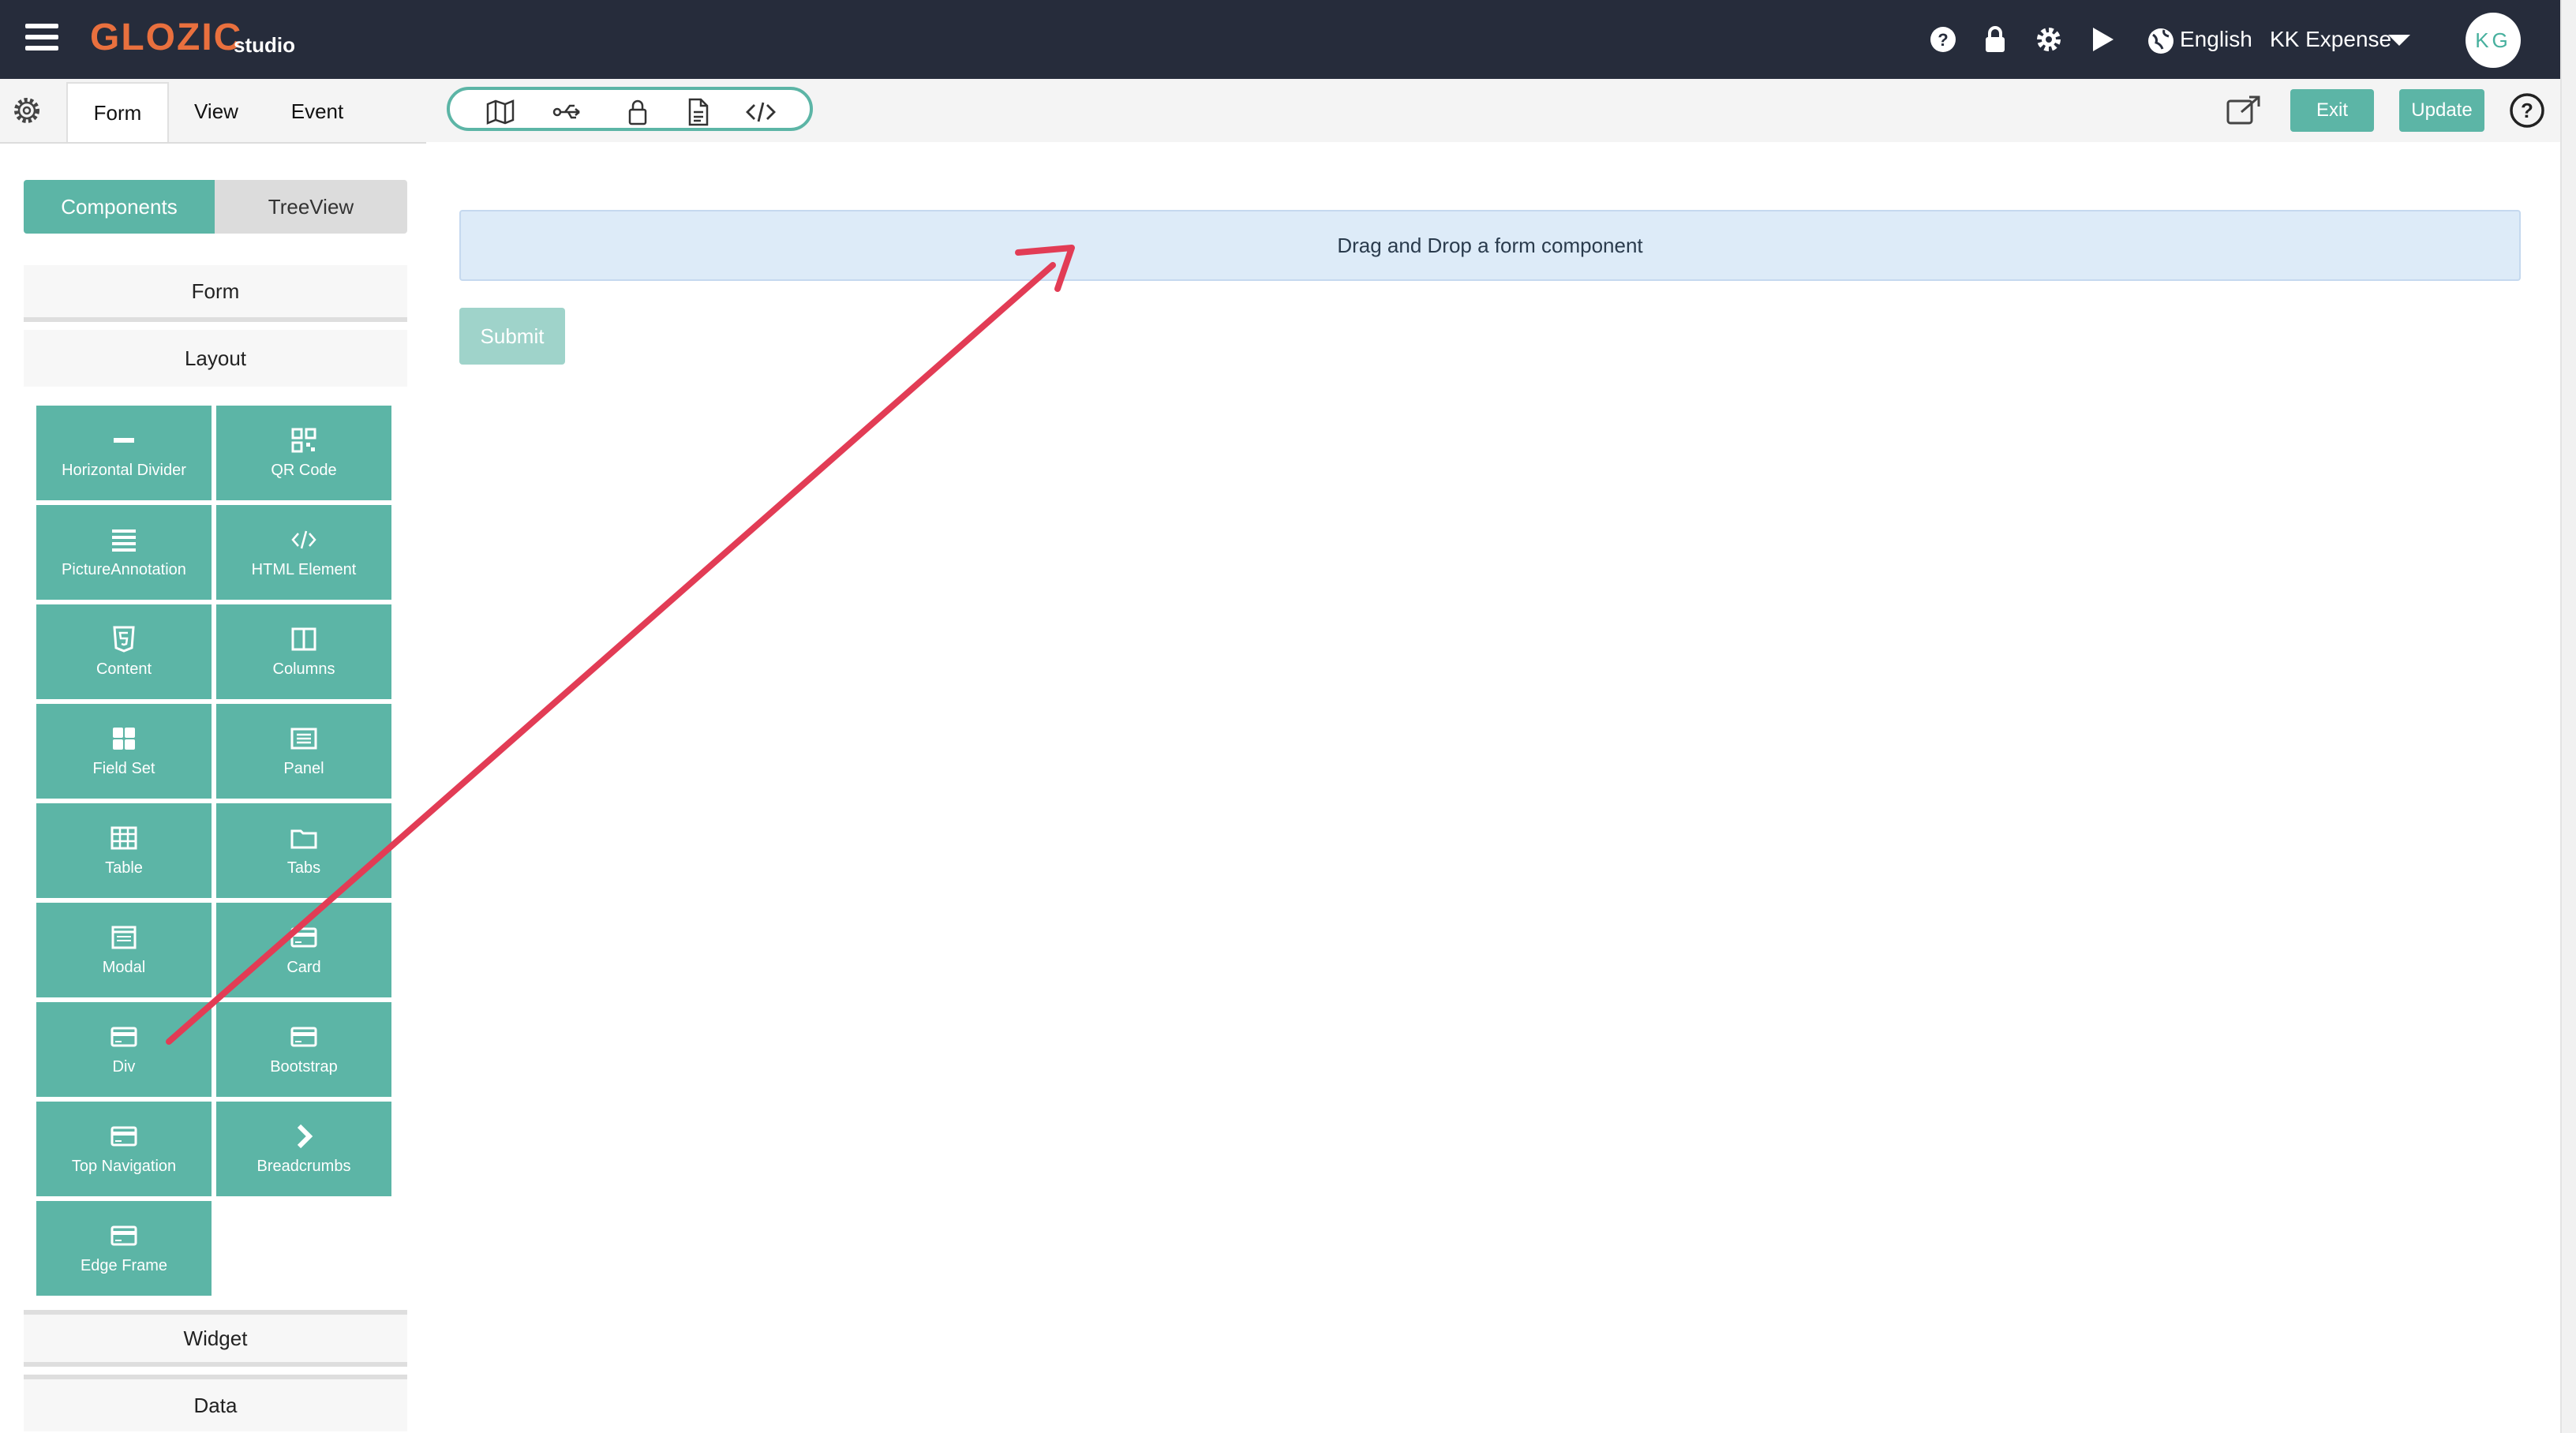 The image size is (2576, 1433). What do you see at coordinates (2568, 716) in the screenshot?
I see `window-edge-scrollbar` at bounding box center [2568, 716].